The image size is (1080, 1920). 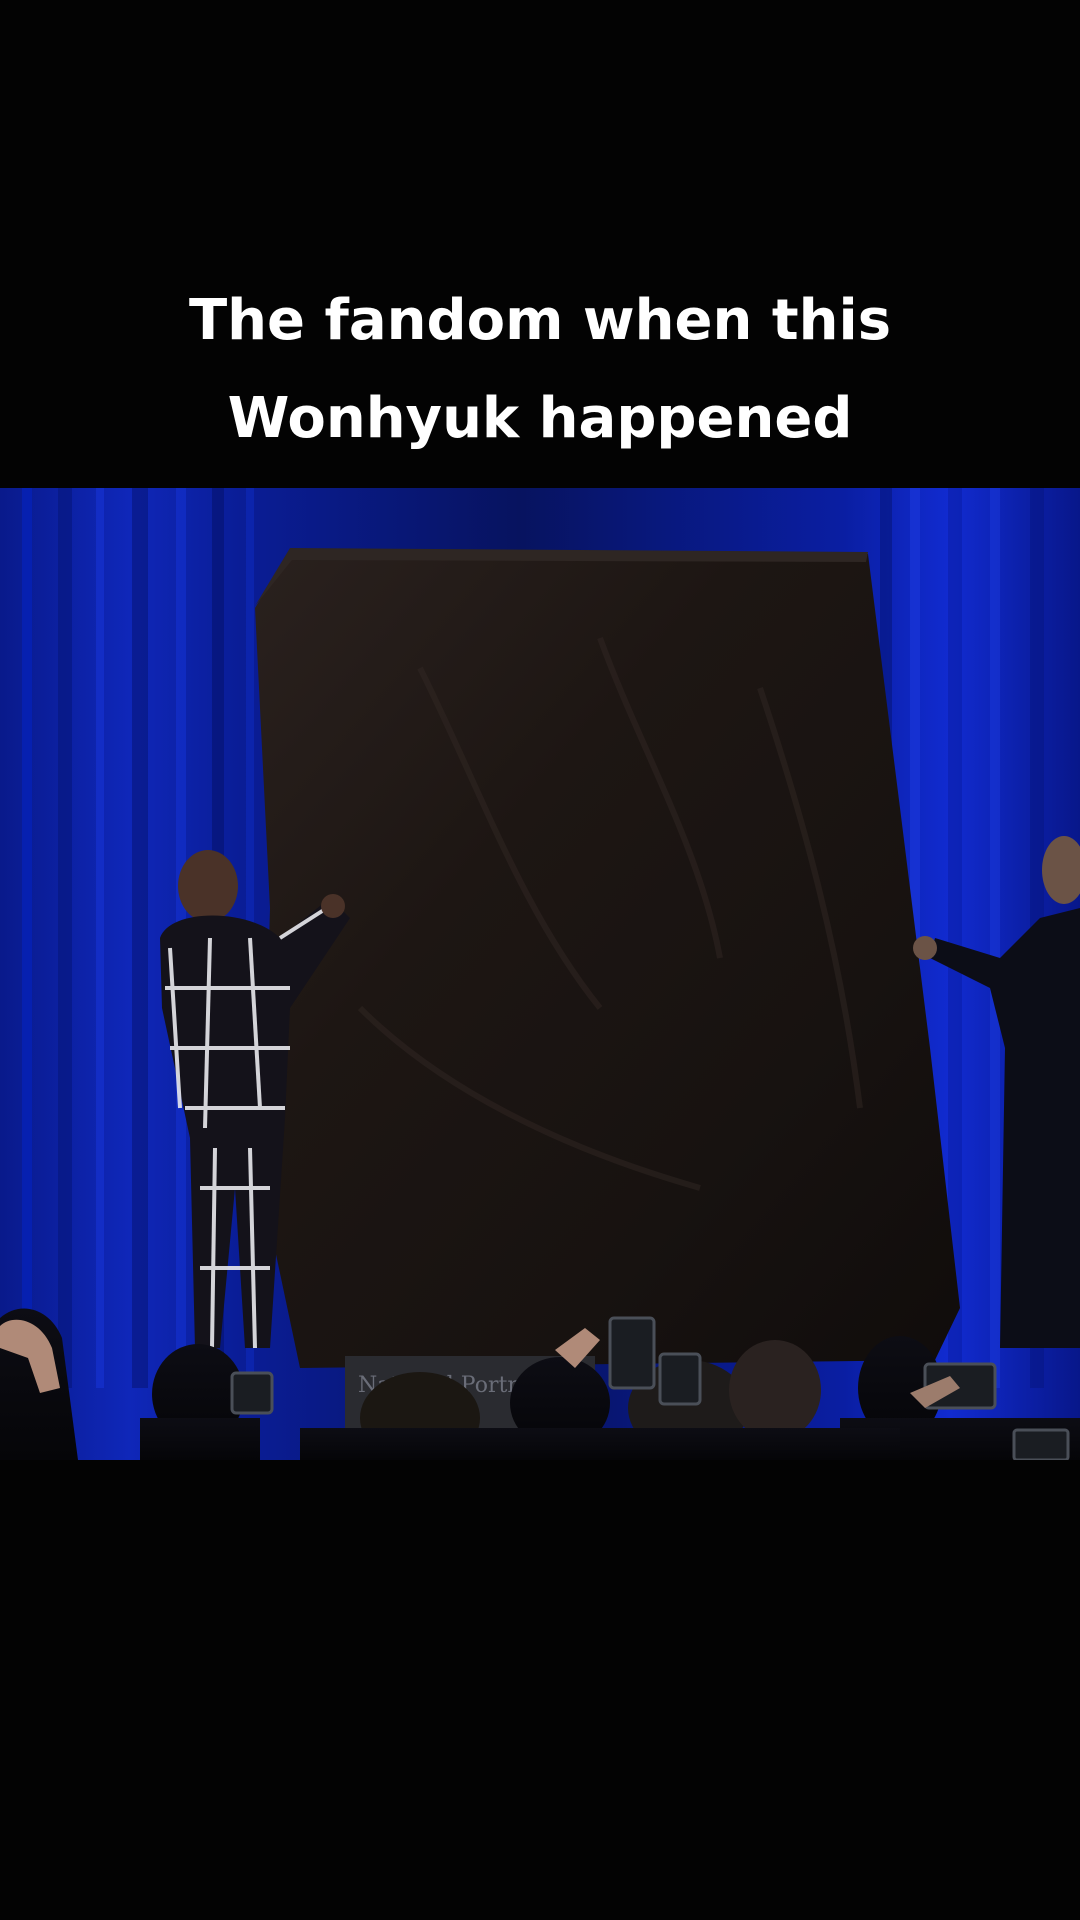 I want to click on video-caption: The fandom when this Wonhyuk happened, so click(x=540, y=370).